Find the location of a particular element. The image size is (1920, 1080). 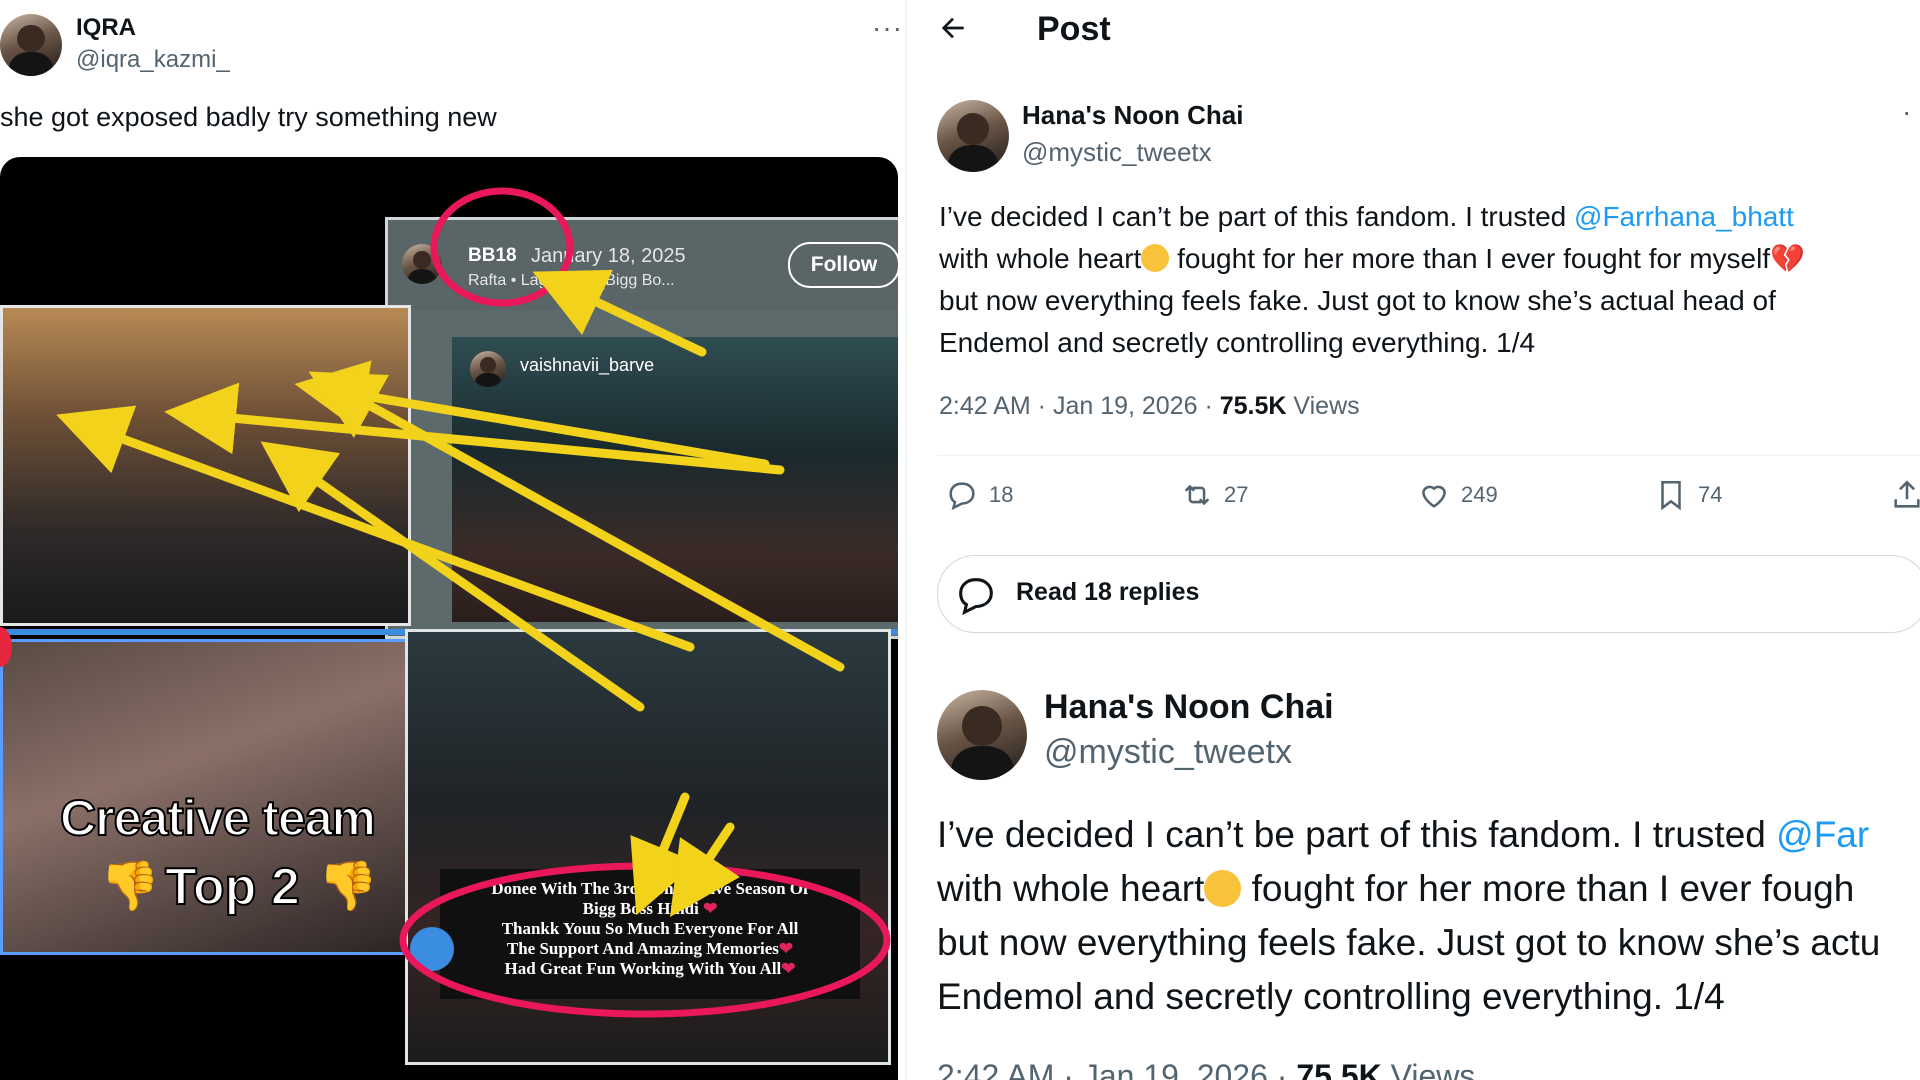

share-button is located at coordinates (1905, 495).